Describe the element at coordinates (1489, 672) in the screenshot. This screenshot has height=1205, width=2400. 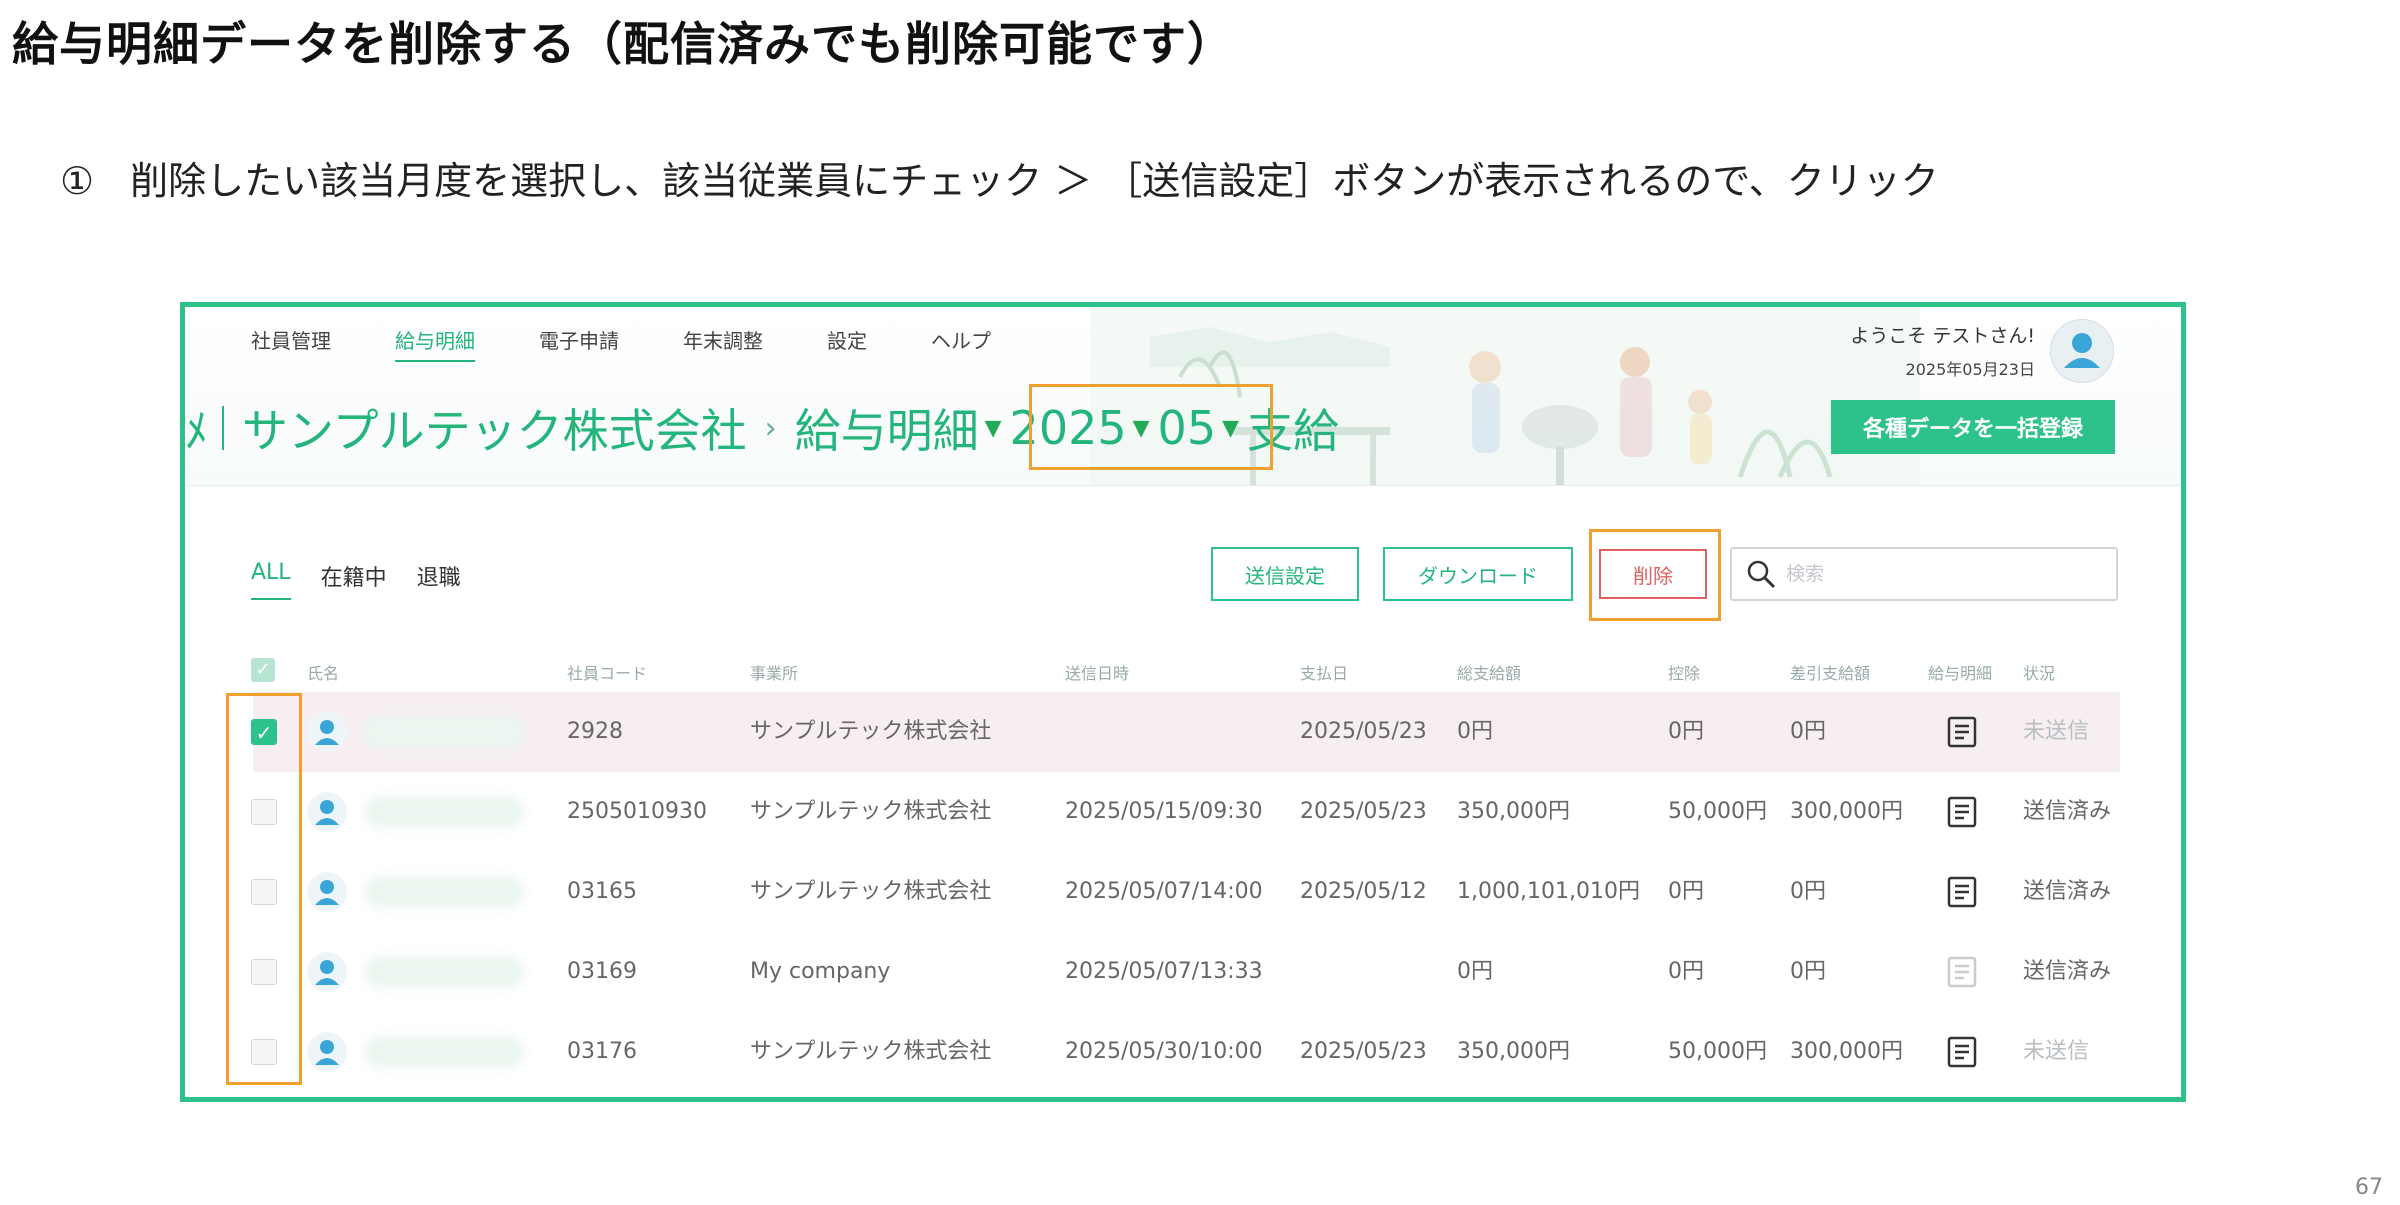
I see `col-gross-pay: 総支給額` at that location.